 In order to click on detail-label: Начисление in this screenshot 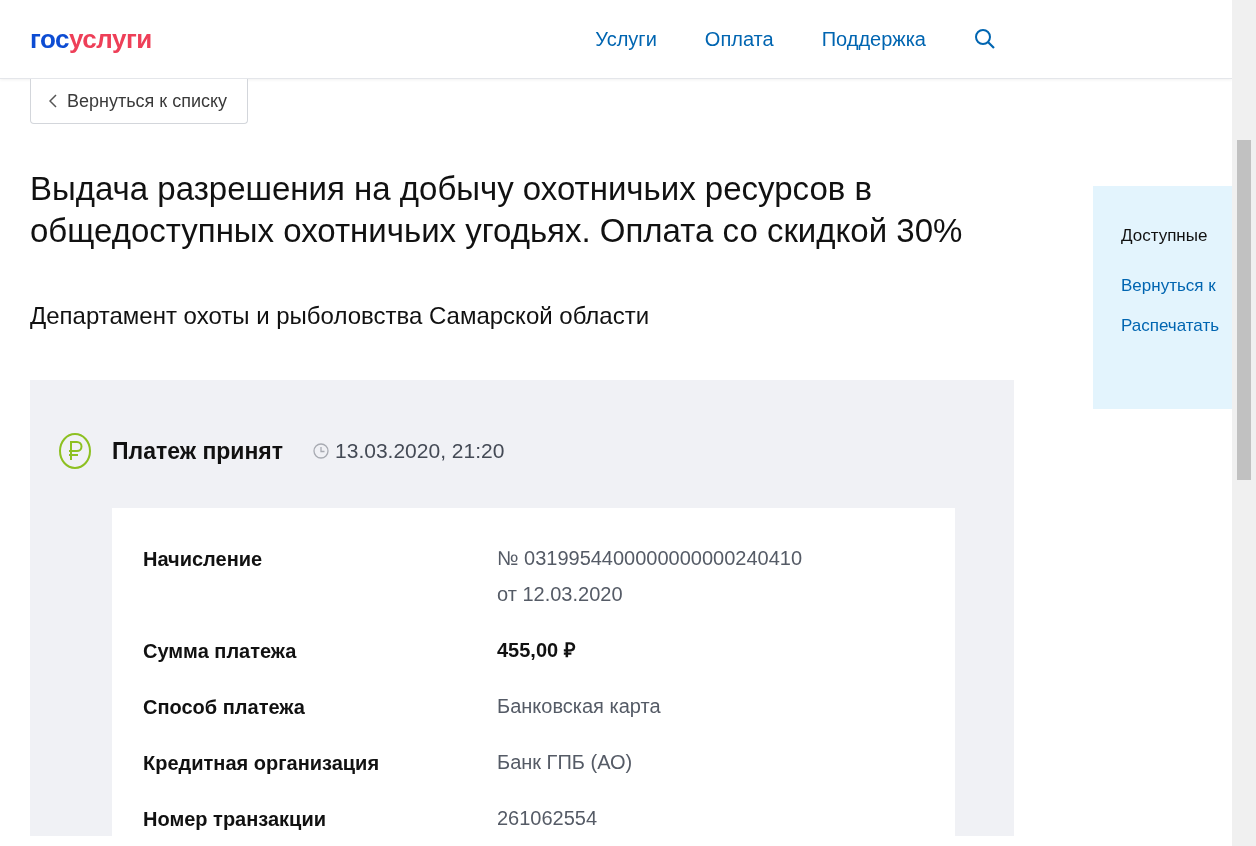, I will do `click(203, 560)`.